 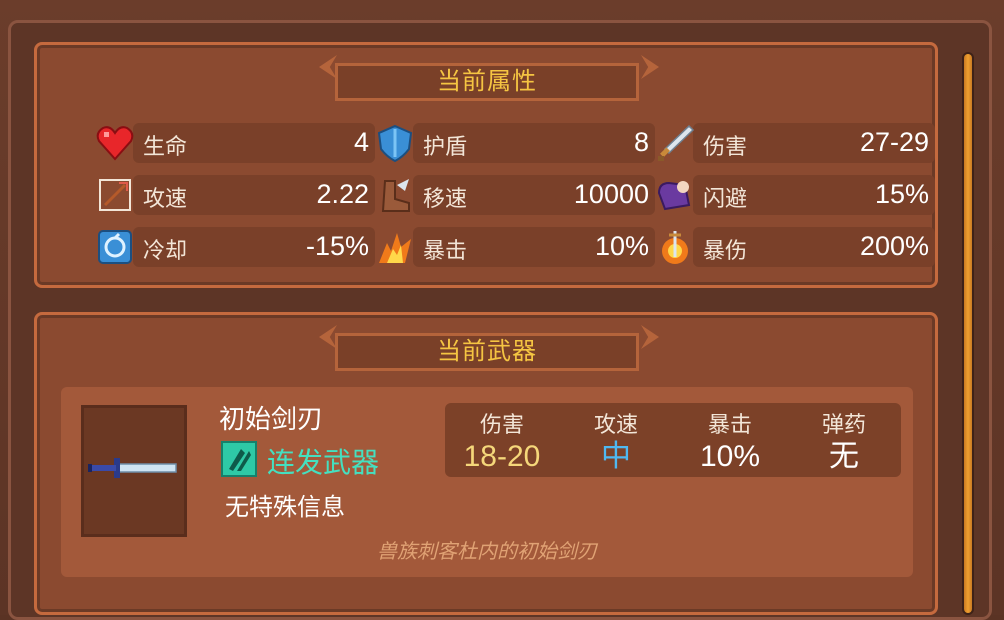 What do you see at coordinates (501, 424) in the screenshot?
I see `weapon-stat-label: 伤害` at bounding box center [501, 424].